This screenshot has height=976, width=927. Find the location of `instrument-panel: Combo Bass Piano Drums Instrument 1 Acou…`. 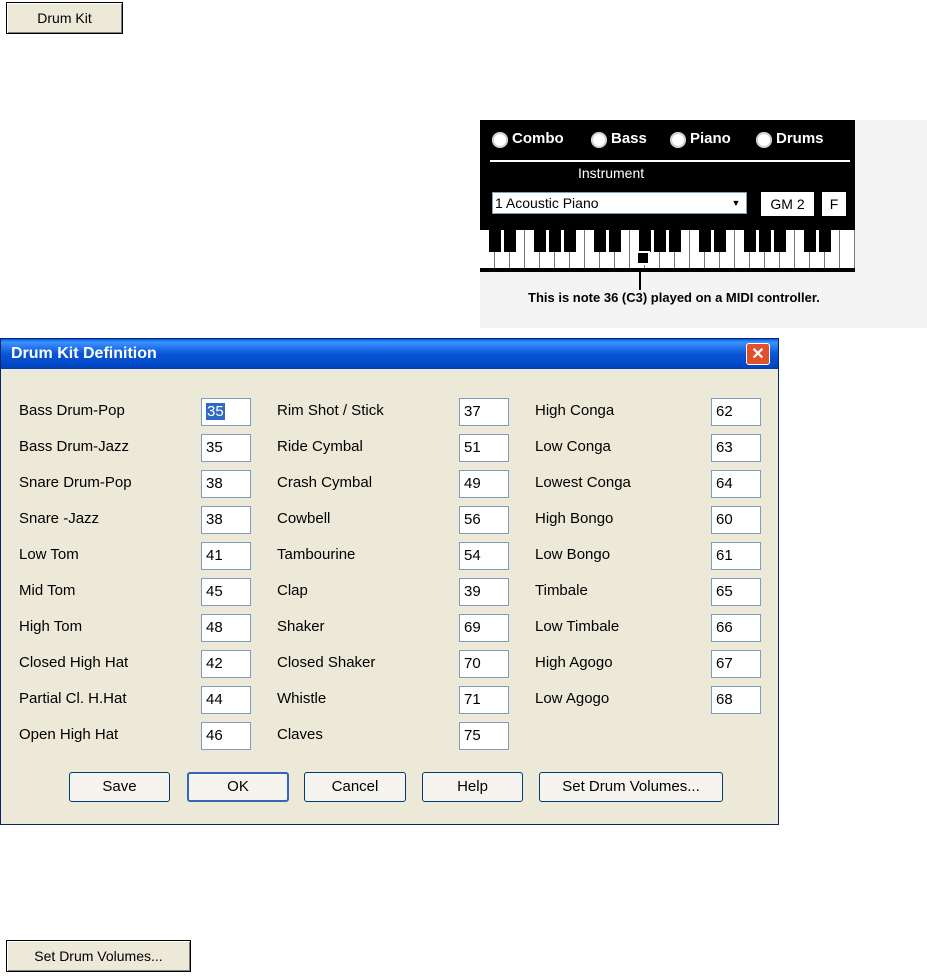

instrument-panel: Combo Bass Piano Drums Instrument 1 Acou… is located at coordinates (667, 196).